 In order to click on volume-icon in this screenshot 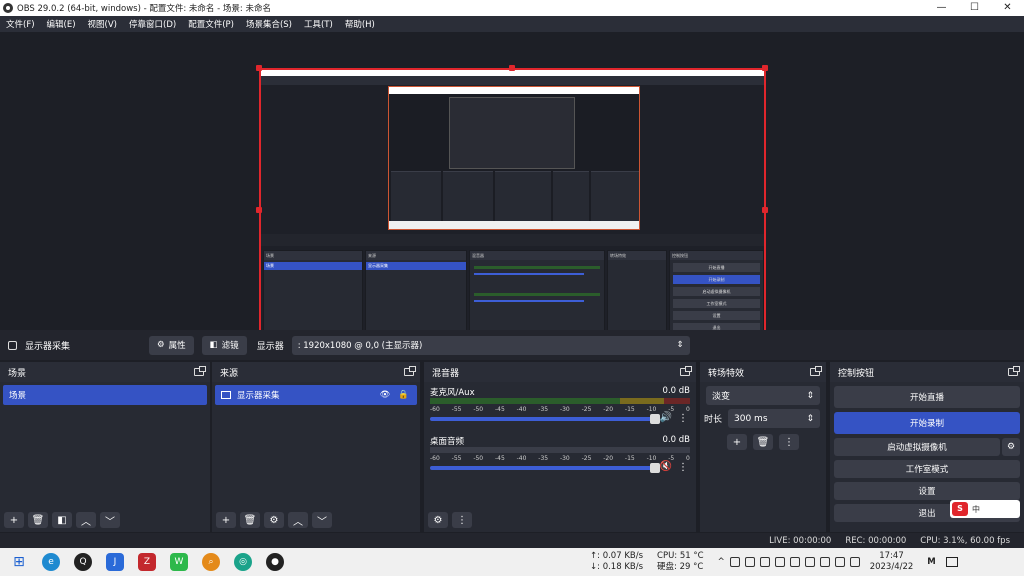, I will do `click(809, 562)`.